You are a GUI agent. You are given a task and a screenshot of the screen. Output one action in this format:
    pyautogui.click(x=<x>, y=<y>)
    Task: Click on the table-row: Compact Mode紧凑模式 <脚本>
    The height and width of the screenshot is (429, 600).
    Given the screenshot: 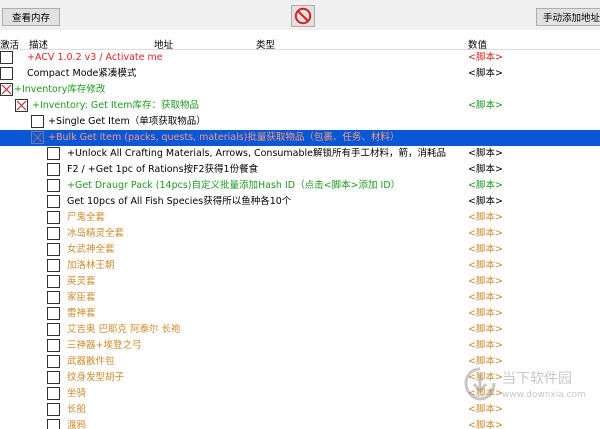 What is the action you would take?
    pyautogui.click(x=300, y=74)
    